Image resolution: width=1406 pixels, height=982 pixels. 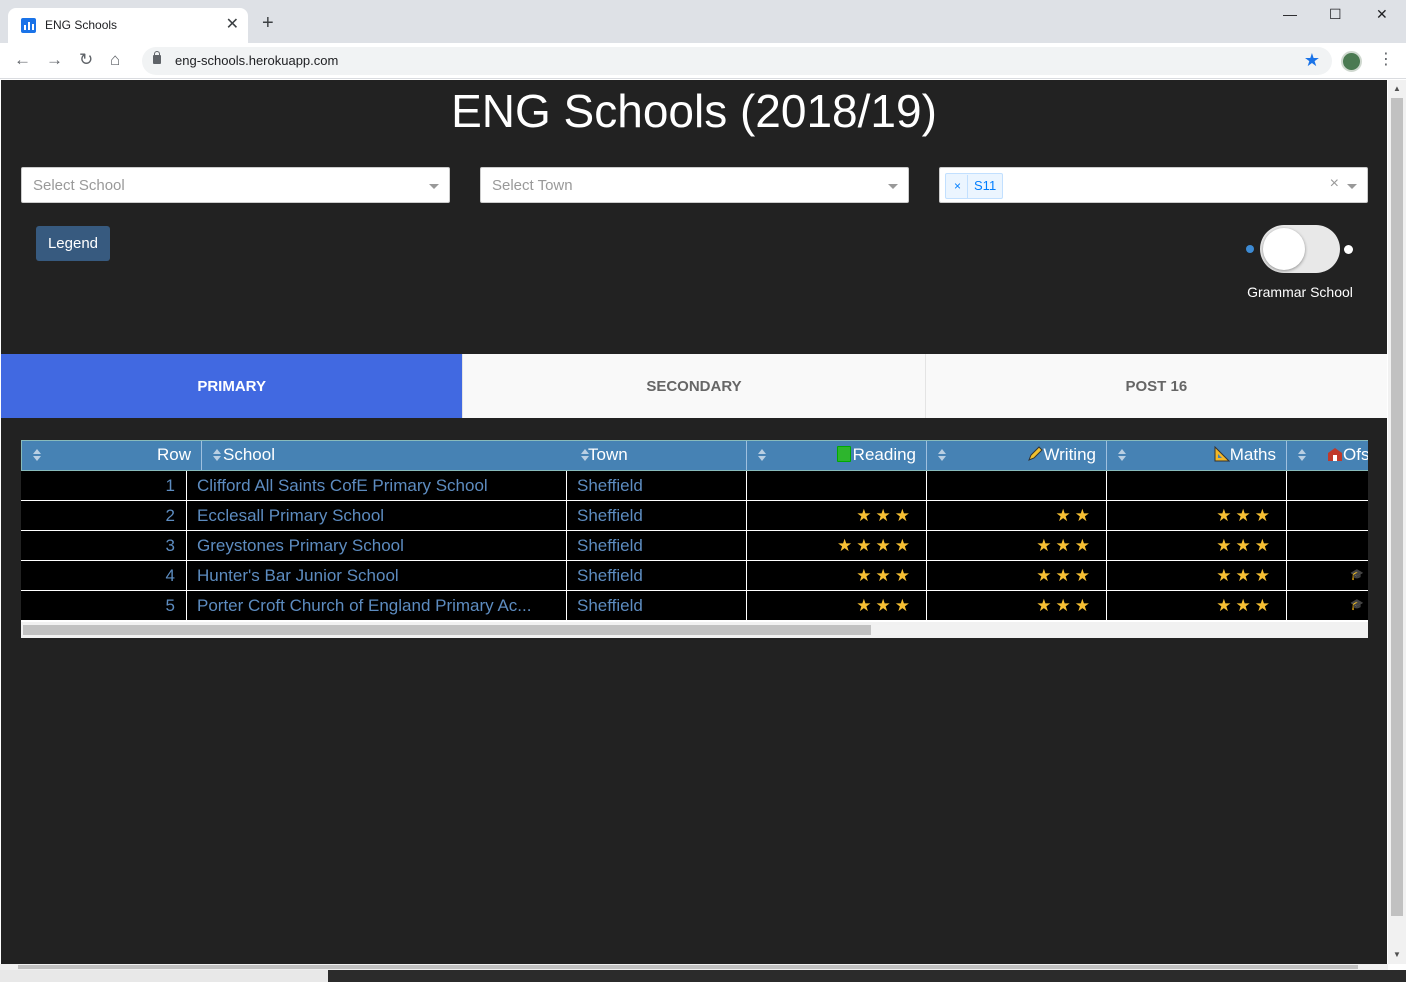 I want to click on header-maths: Maths, so click(x=1197, y=455).